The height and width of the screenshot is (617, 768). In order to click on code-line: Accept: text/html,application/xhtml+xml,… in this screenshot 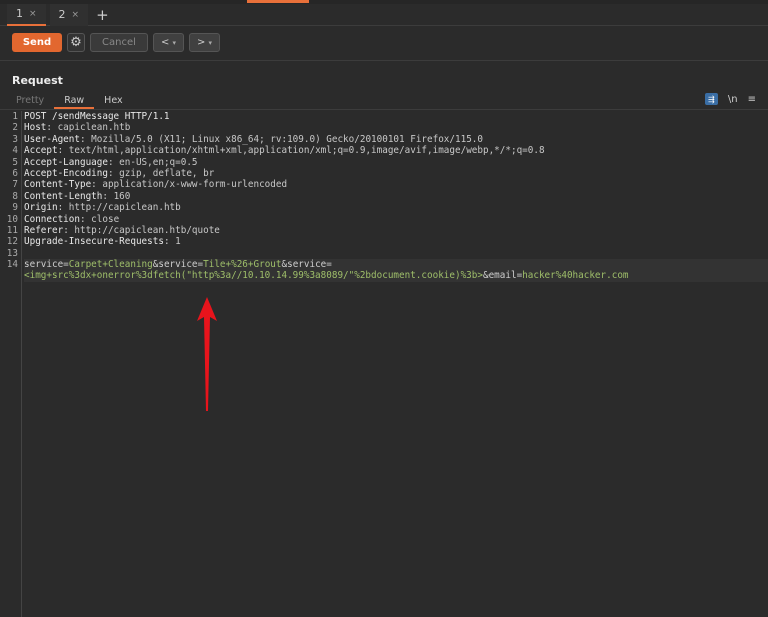, I will do `click(396, 150)`.